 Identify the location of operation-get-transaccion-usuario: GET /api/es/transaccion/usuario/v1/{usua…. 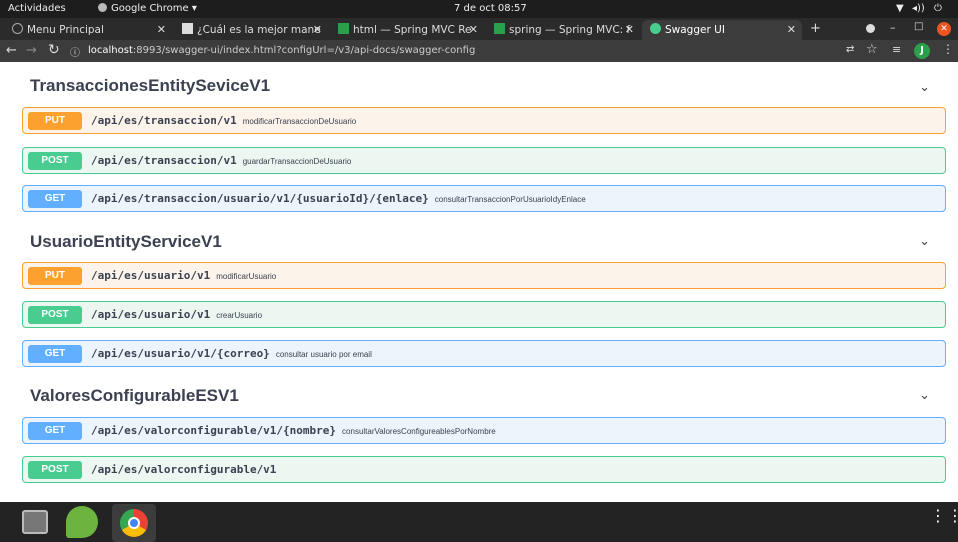
(484, 198).